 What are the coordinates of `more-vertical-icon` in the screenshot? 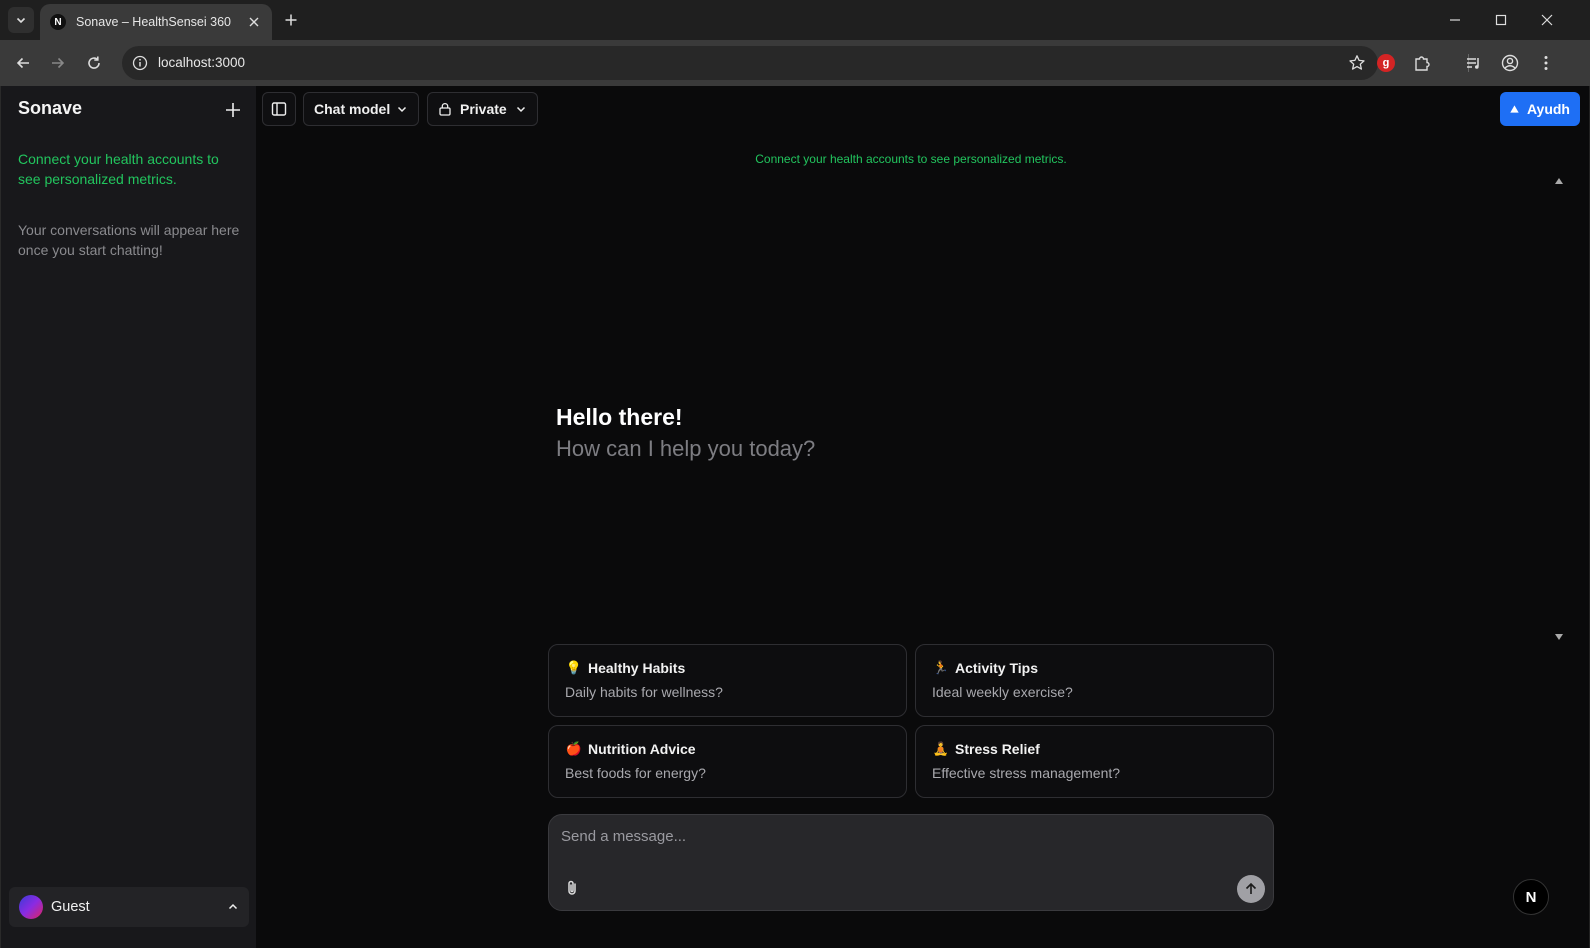 It's located at (1546, 63).